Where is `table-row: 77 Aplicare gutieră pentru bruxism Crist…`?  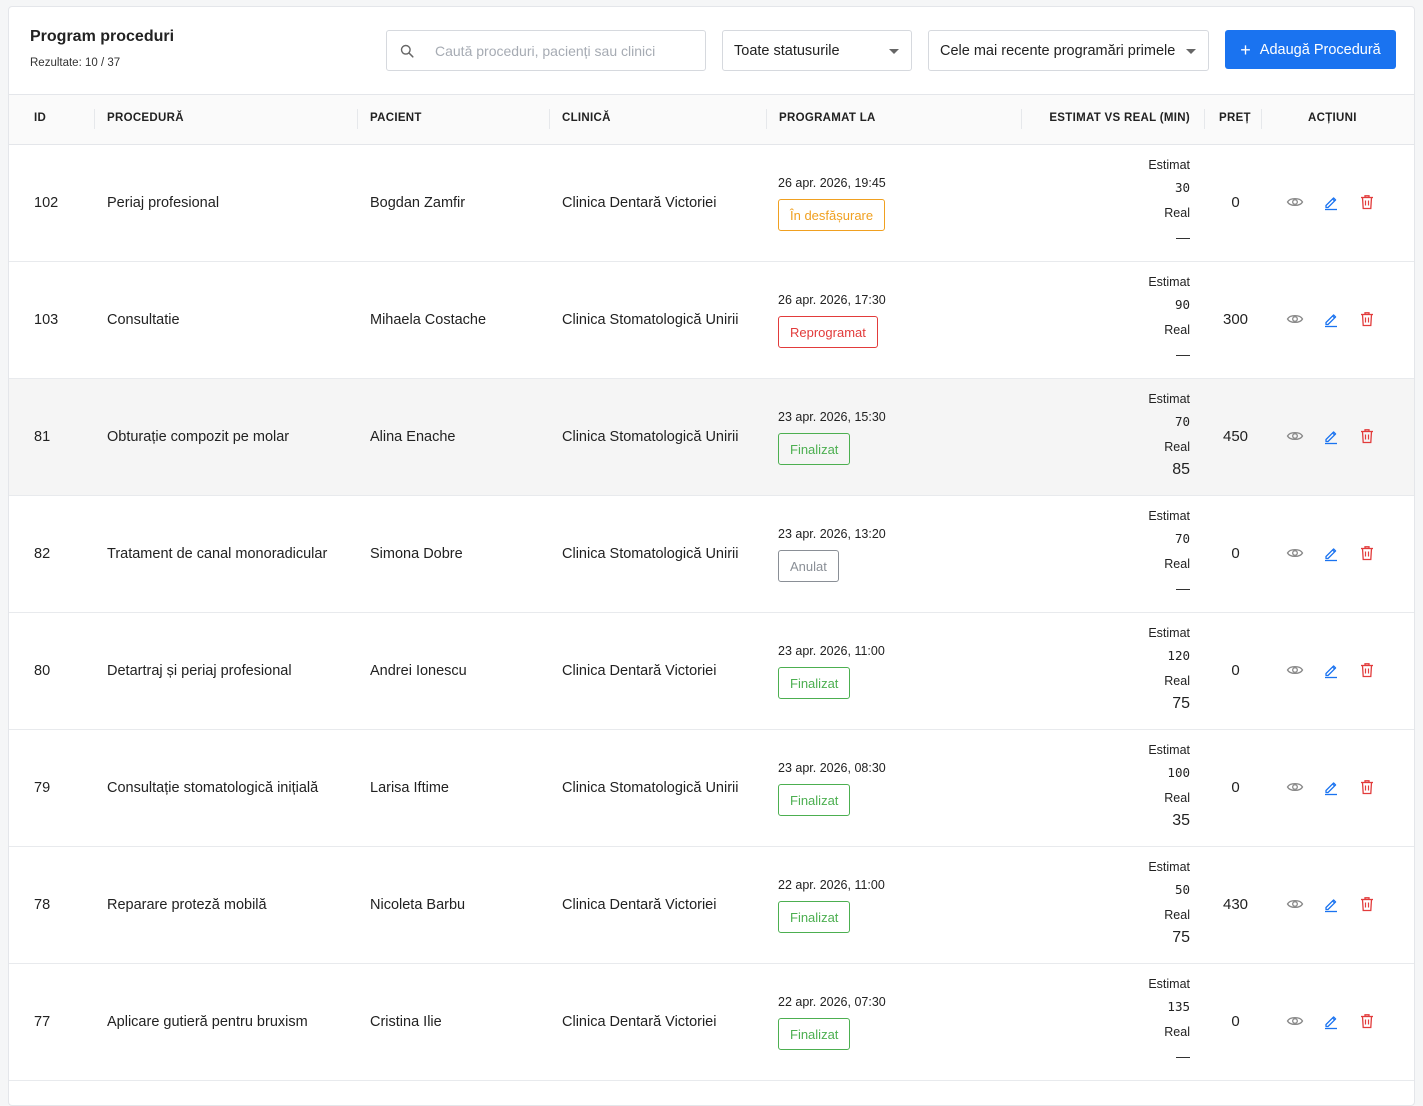 table-row: 77 Aplicare gutieră pentru bruxism Crist… is located at coordinates (711, 1022).